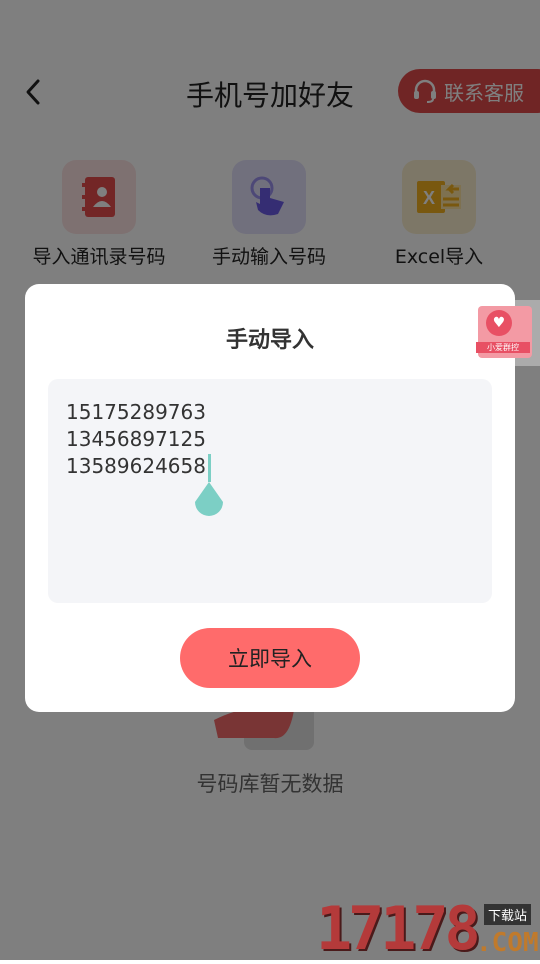  What do you see at coordinates (136, 412) in the screenshot?
I see `phone-number-line: 15175289763` at bounding box center [136, 412].